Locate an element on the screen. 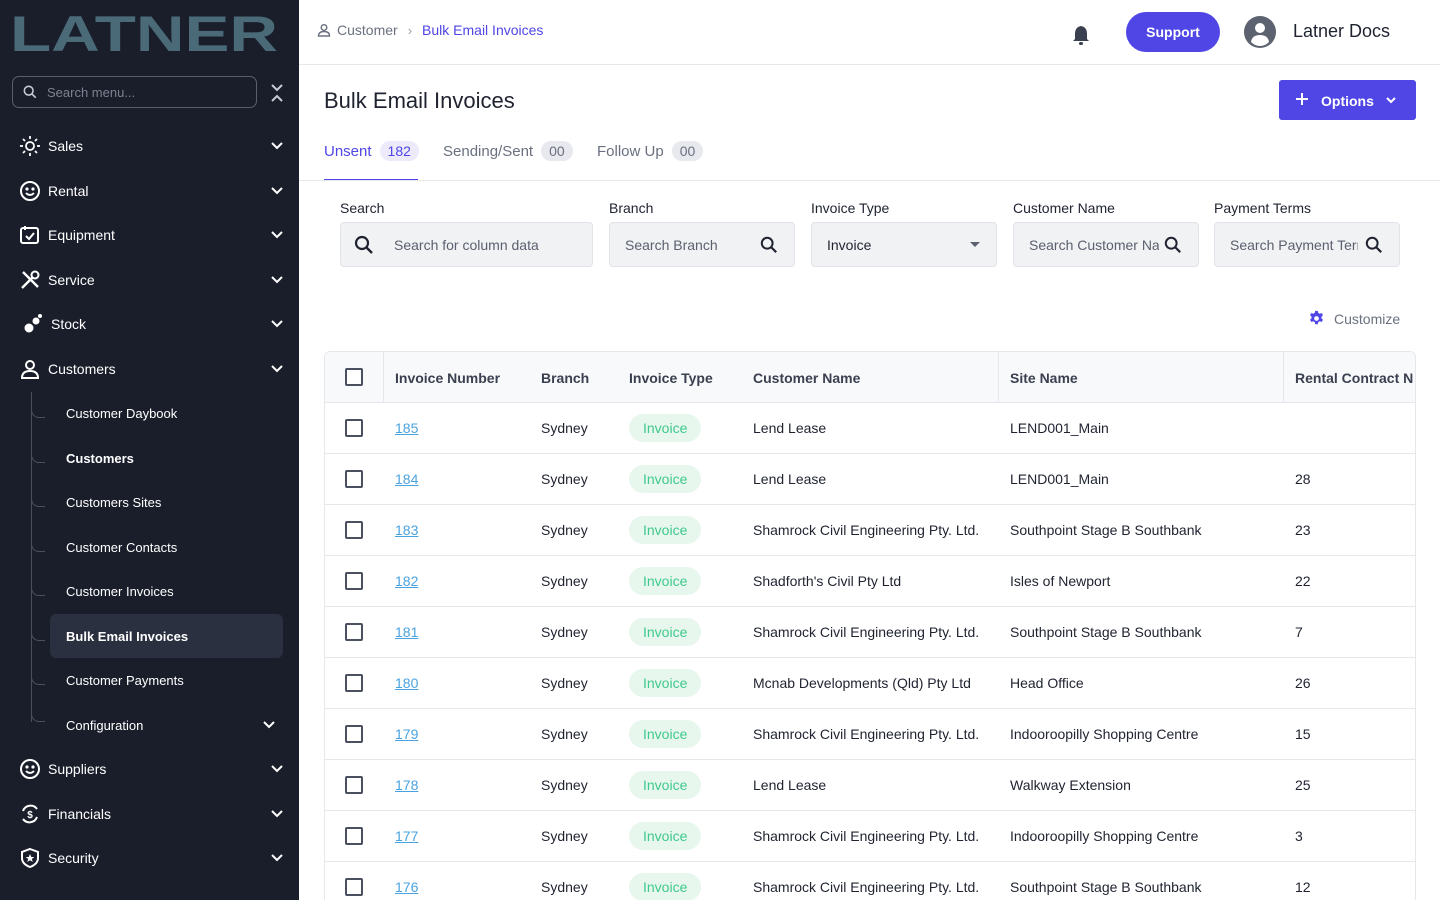 The image size is (1440, 900). invoice-number-link: 178 is located at coordinates (406, 785).